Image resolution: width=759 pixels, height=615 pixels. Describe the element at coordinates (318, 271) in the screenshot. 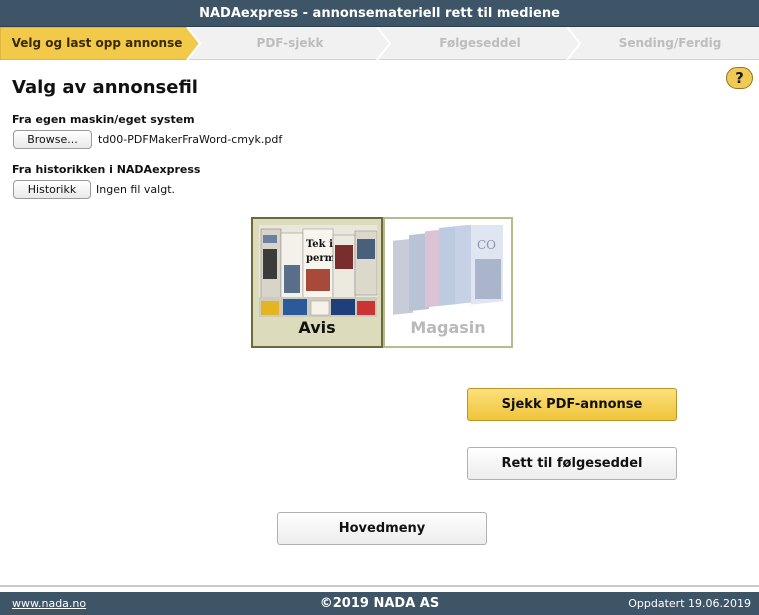

I see `newspapers-image: Tek inn permi` at that location.